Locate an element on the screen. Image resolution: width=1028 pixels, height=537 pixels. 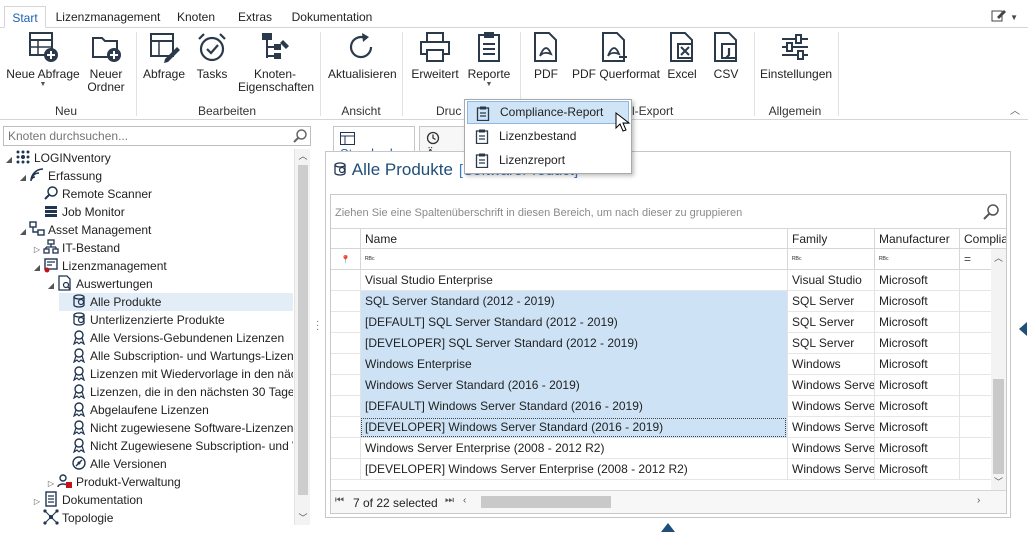
export-excel-button: Excel is located at coordinates (682, 55).